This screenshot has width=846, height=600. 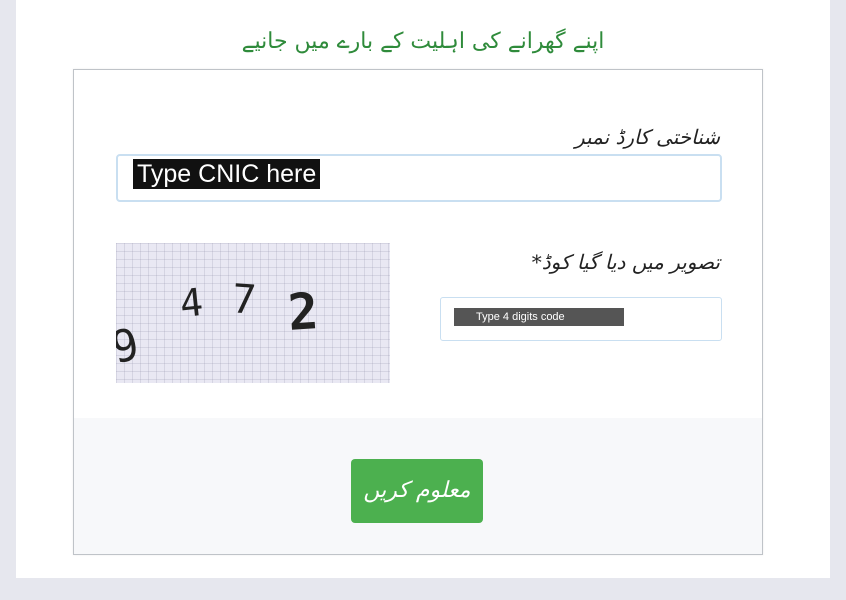 I want to click on captcha-code-input: Type 4 digits code, so click(x=581, y=319).